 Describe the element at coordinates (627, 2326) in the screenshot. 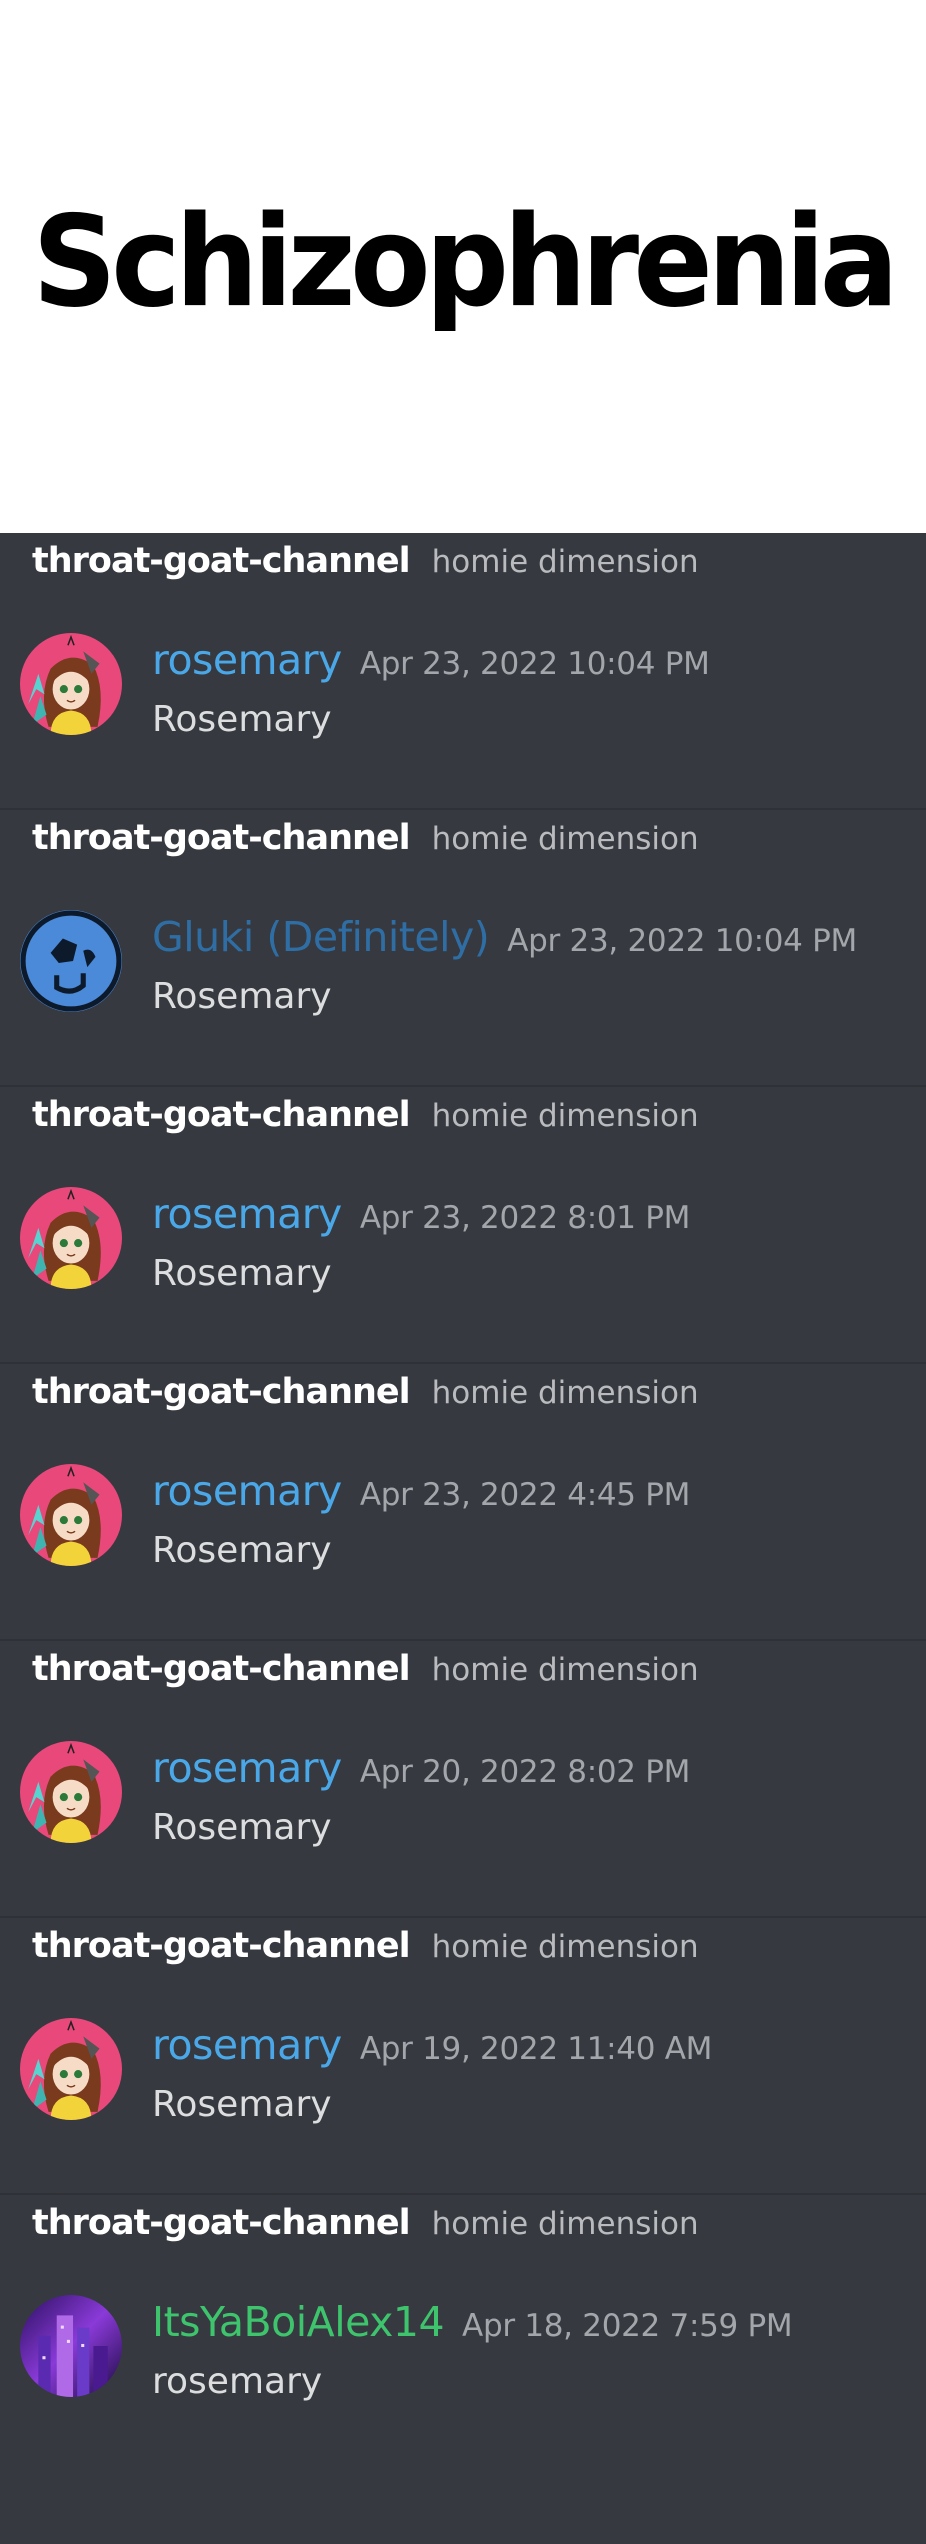

I see `timestamp: Apr 18, 2022 7:59 PM` at that location.